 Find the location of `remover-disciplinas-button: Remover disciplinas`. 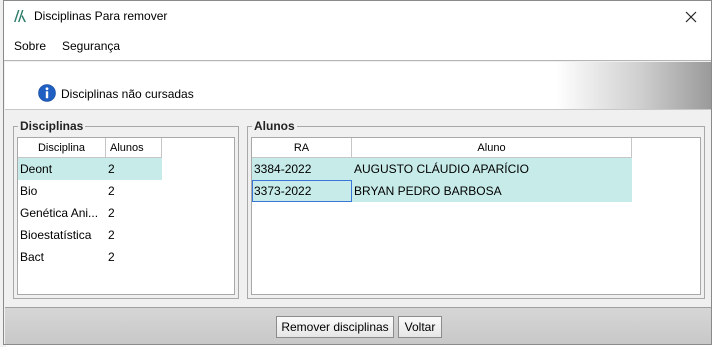

remover-disciplinas-button: Remover disciplinas is located at coordinates (335, 327).